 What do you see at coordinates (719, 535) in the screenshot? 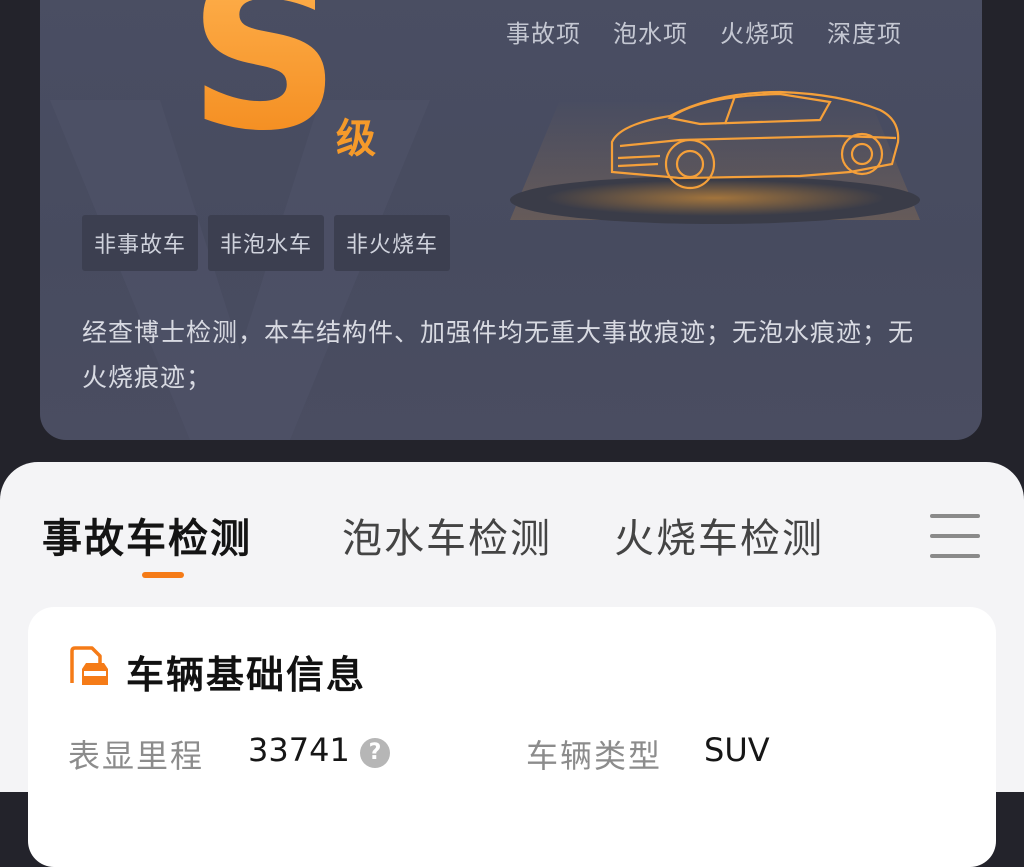
I see `tab-fire-detection: 火烧车检测` at bounding box center [719, 535].